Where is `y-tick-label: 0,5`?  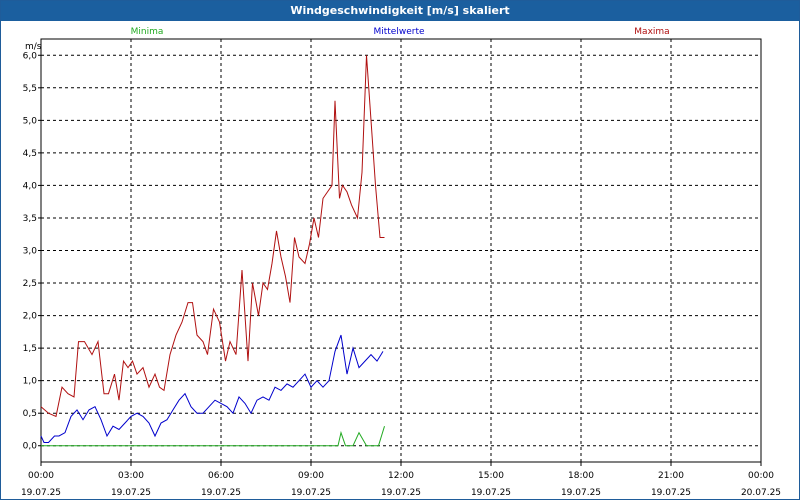 y-tick-label: 0,5 is located at coordinates (30, 414).